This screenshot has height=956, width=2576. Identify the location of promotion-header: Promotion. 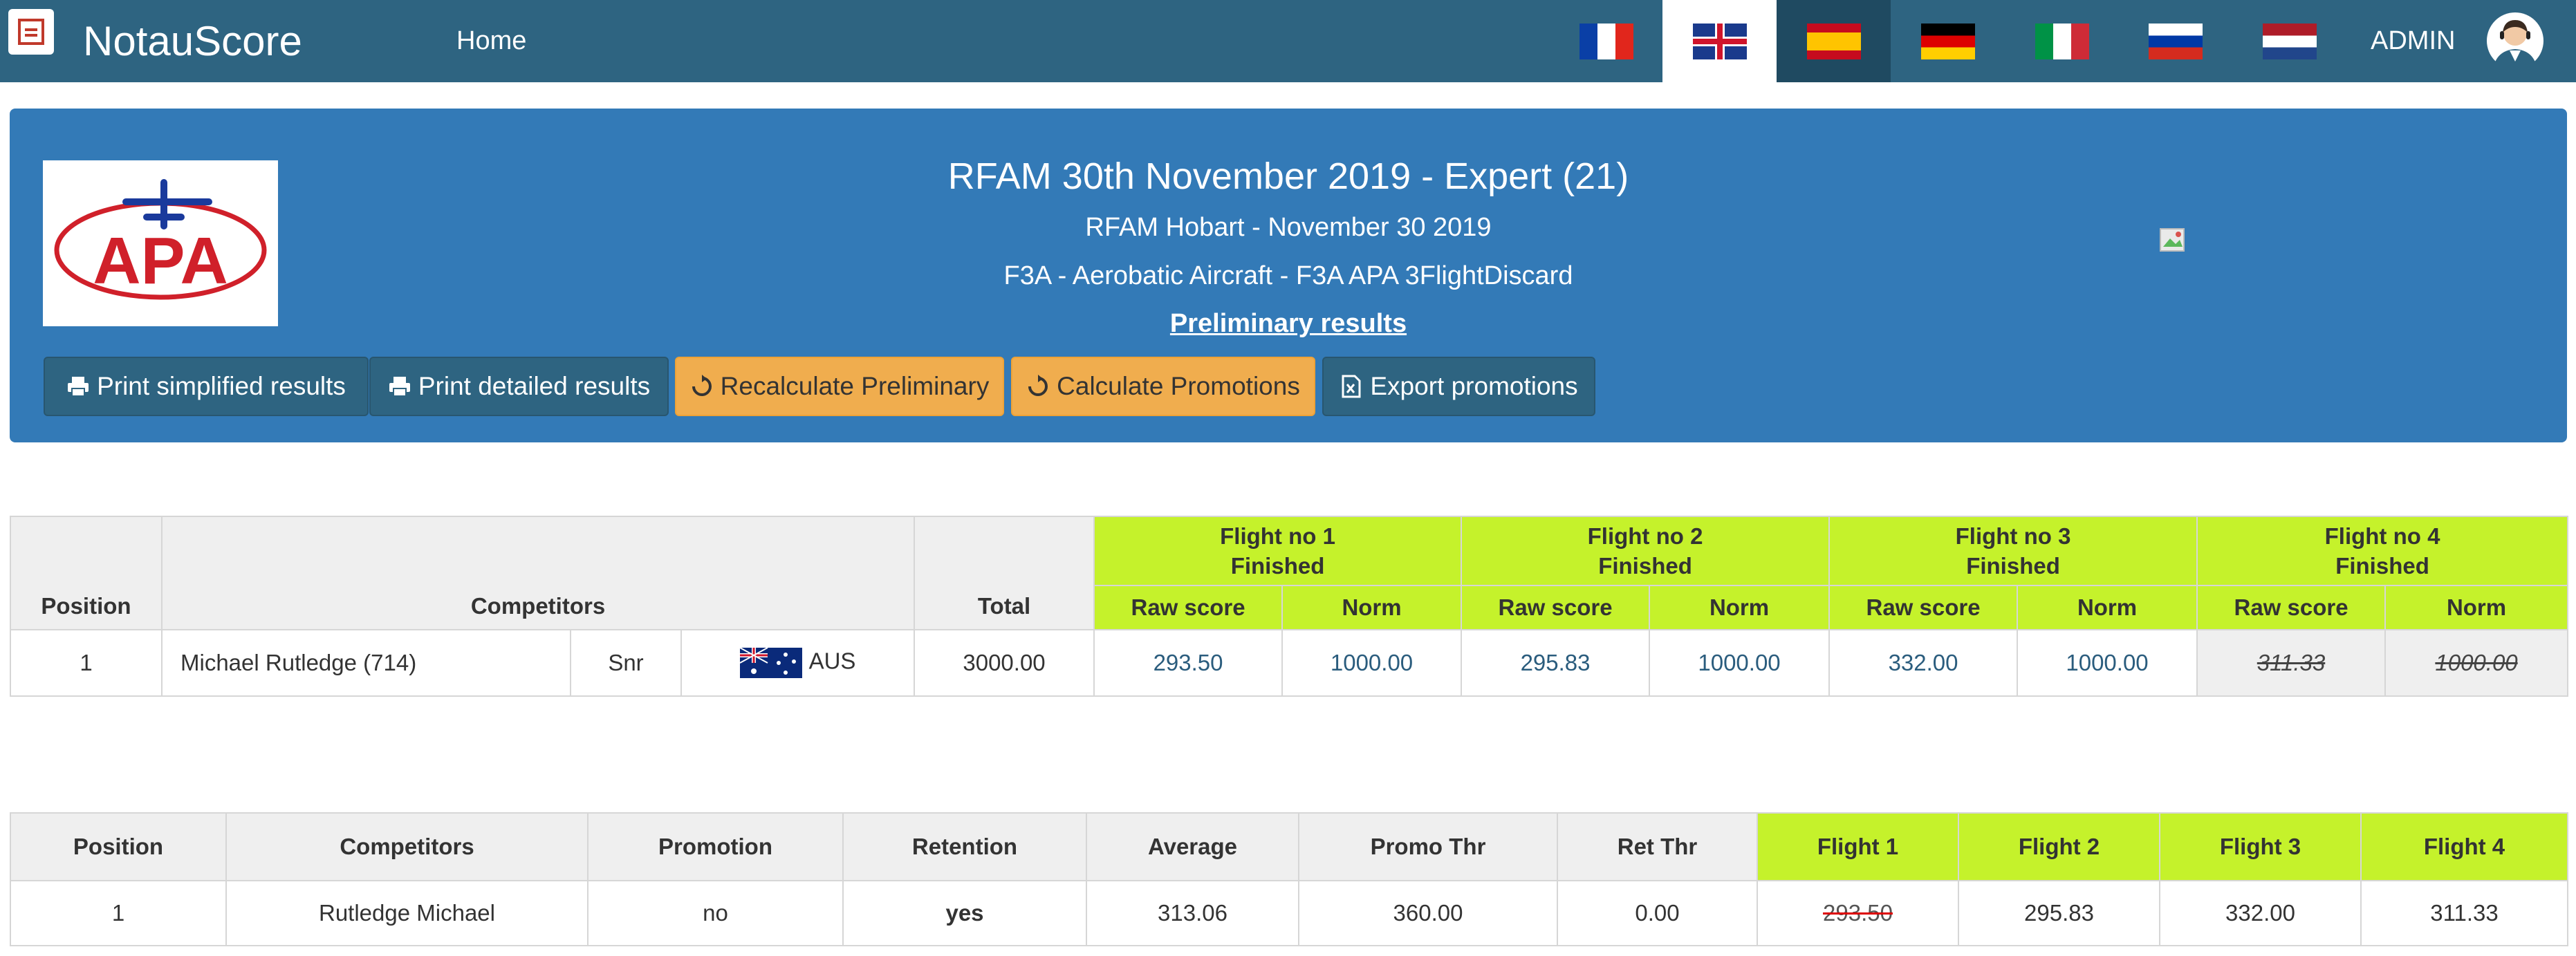
(716, 846).